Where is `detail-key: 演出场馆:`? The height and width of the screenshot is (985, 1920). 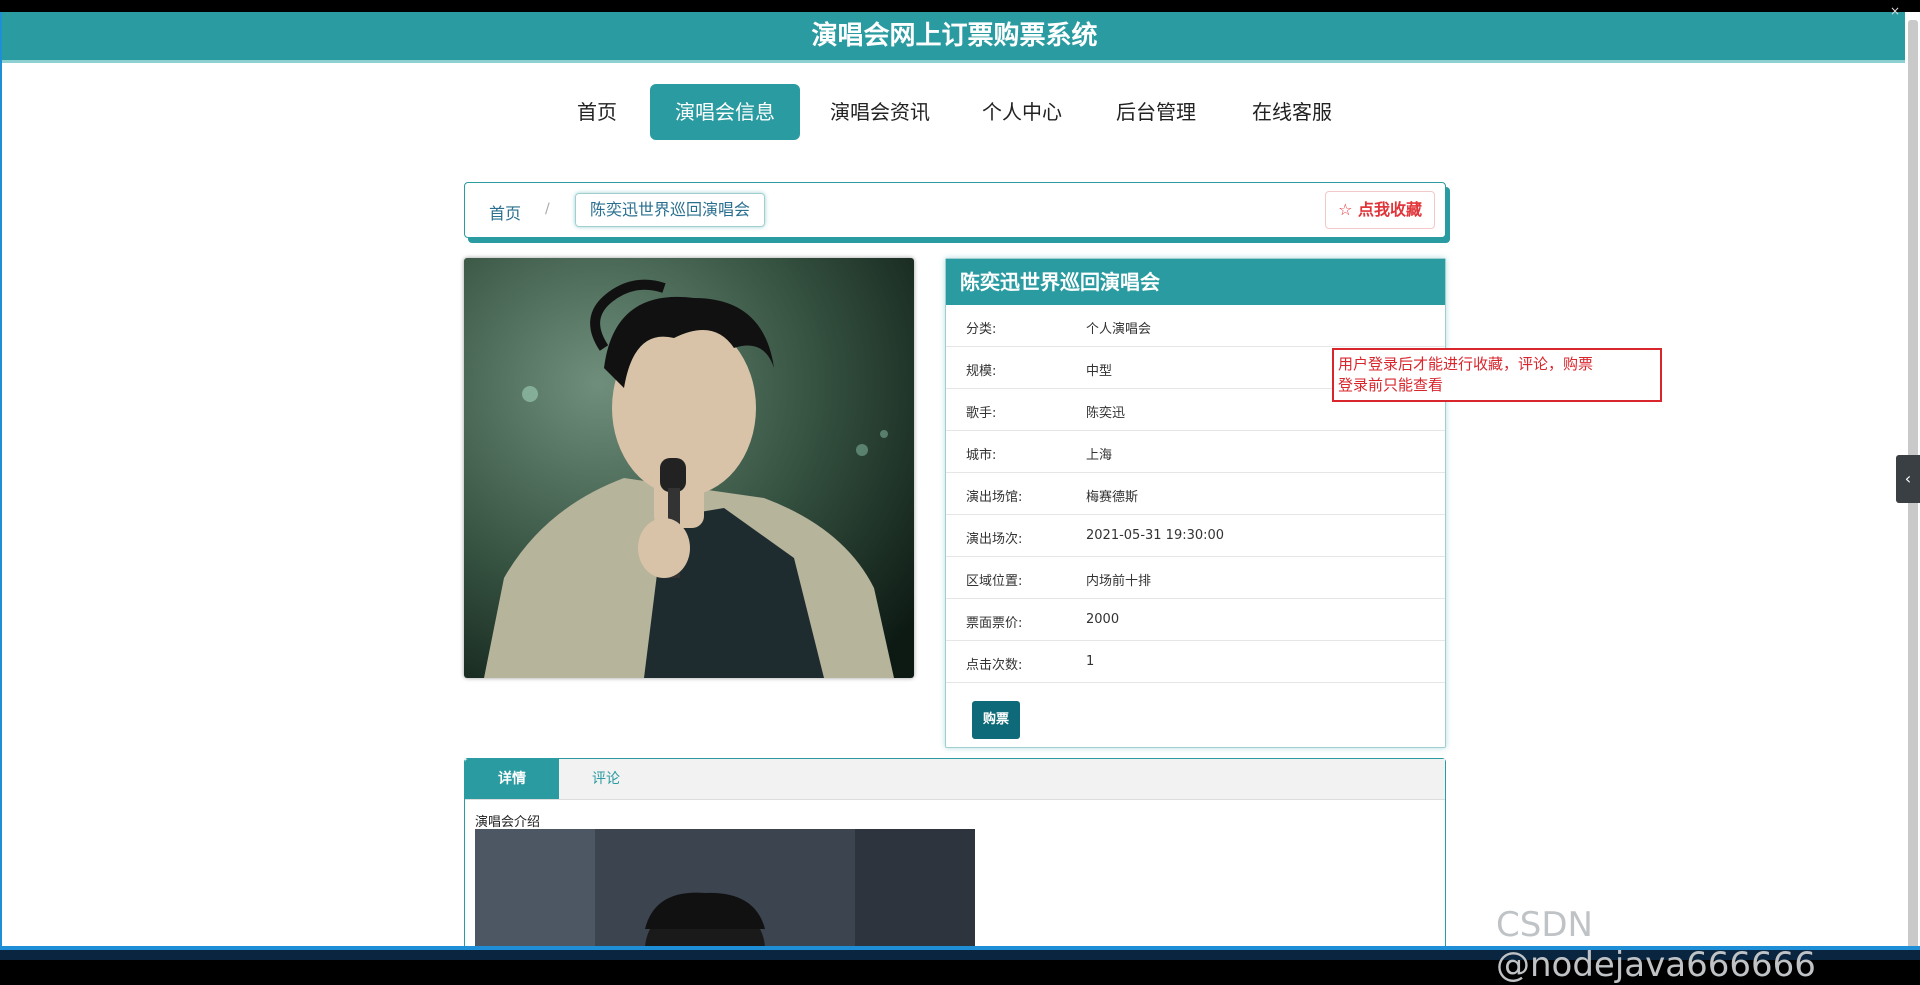 detail-key: 演出场馆: is located at coordinates (994, 497).